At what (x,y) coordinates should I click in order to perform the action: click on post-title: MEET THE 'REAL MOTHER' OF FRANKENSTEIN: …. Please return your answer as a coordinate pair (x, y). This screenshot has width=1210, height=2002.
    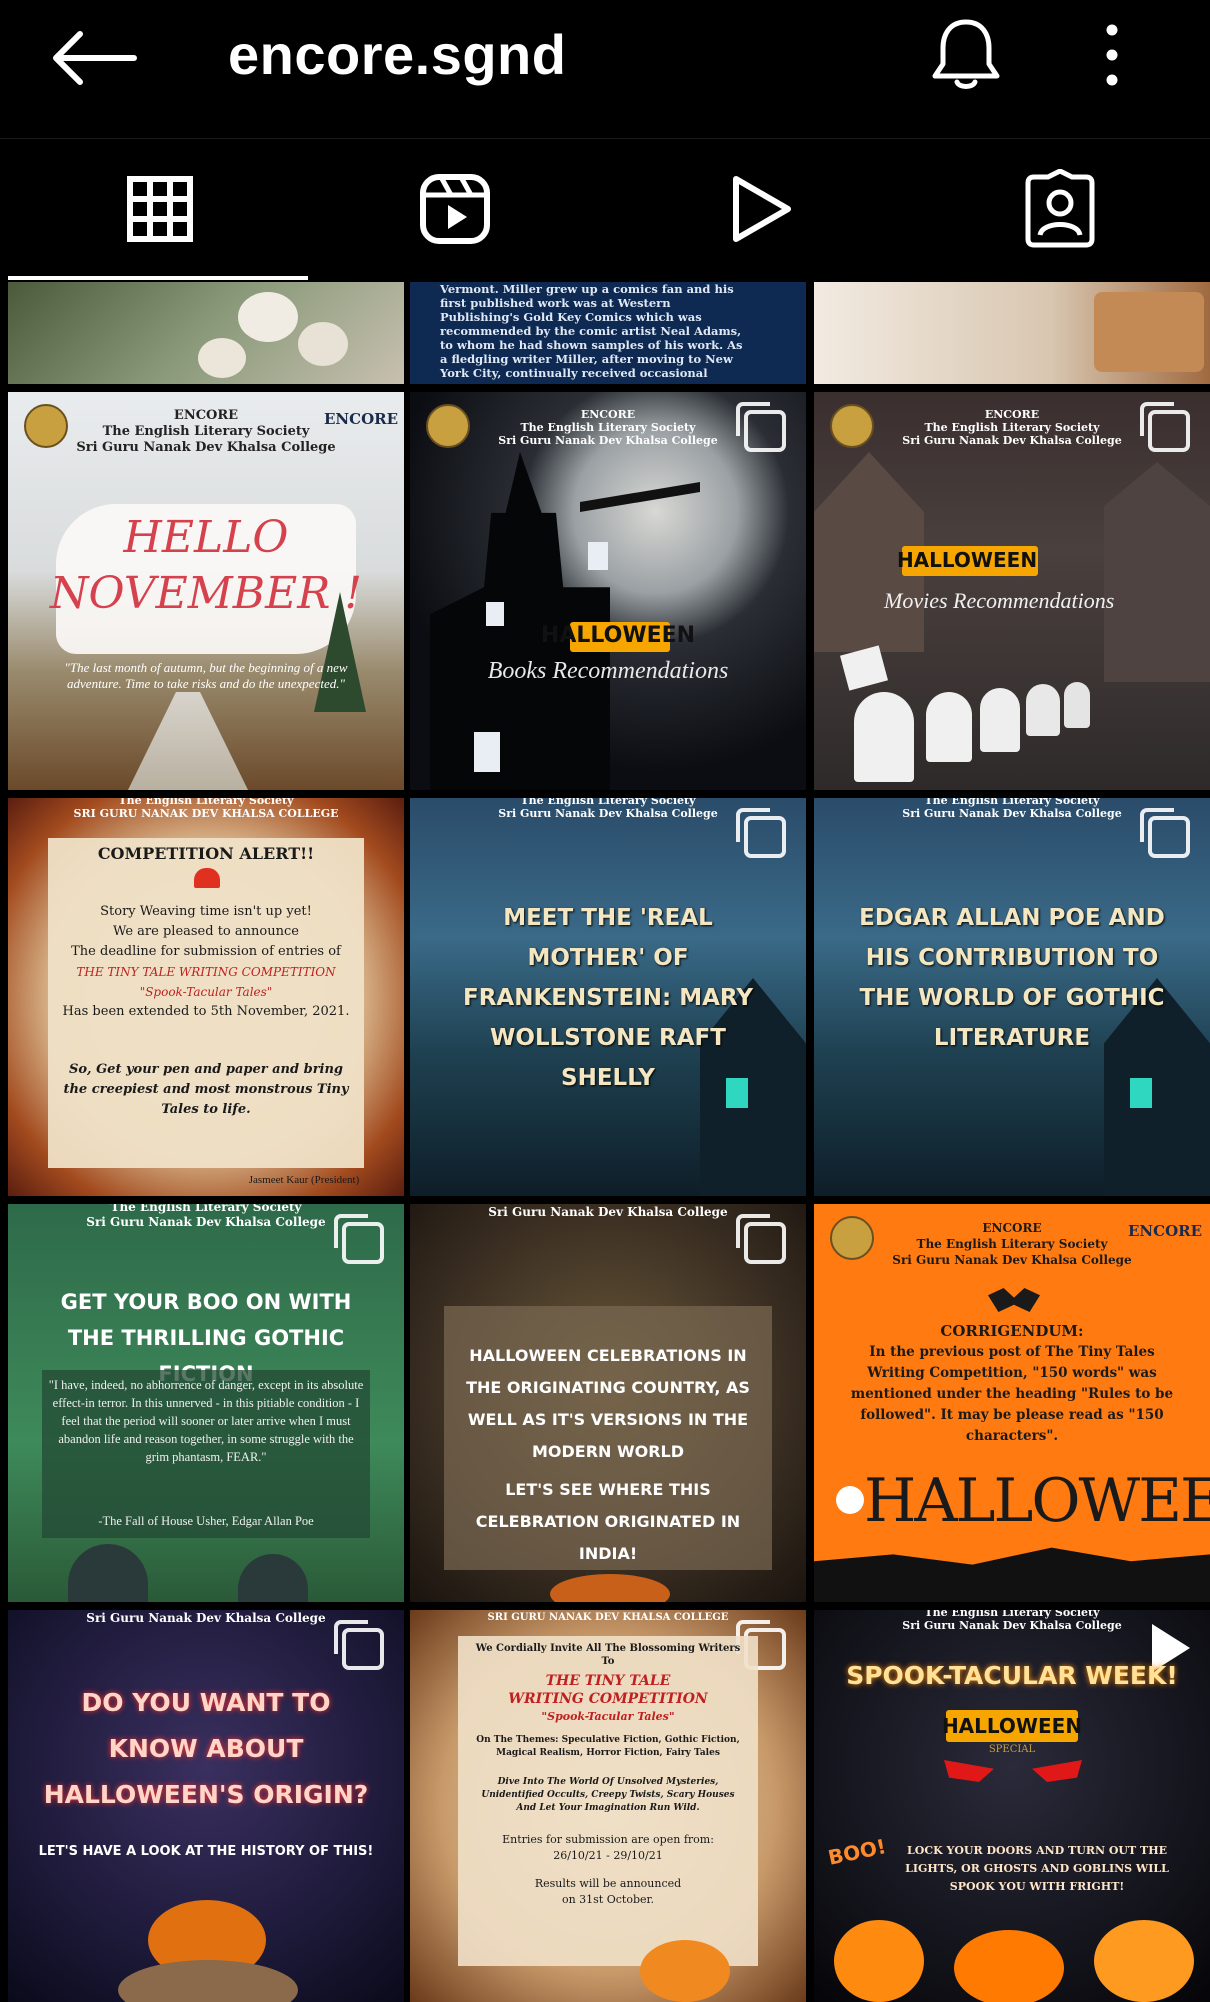
    Looking at the image, I should click on (608, 998).